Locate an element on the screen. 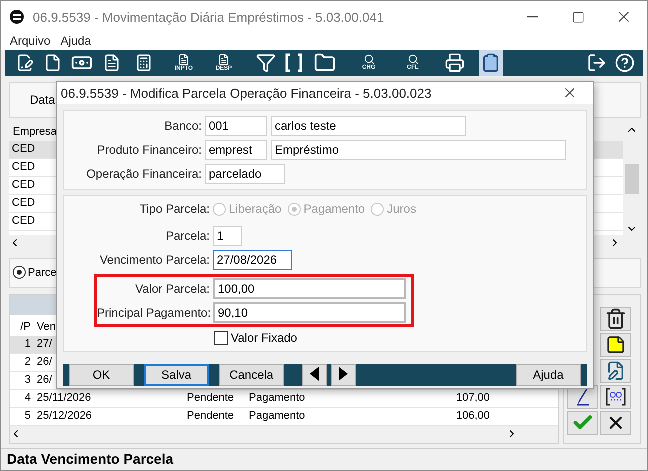 The image size is (648, 471). dialog-button: Salva is located at coordinates (177, 375).